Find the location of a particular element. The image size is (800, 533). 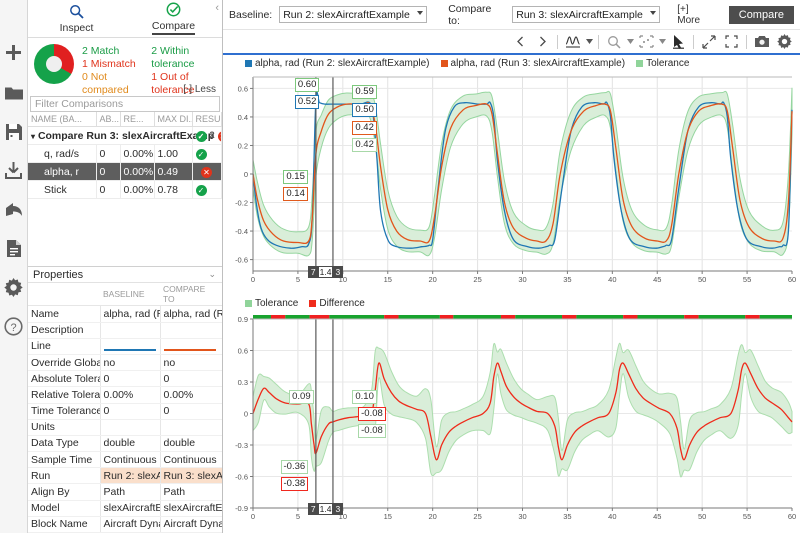

property-row: Block NameAircraft DynamAircraft Dynam is located at coordinates (125, 524).